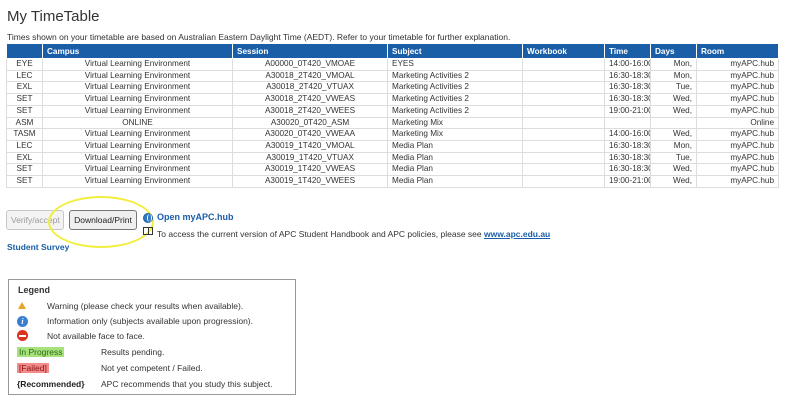  What do you see at coordinates (22, 321) in the screenshot?
I see `info-icon: i` at bounding box center [22, 321].